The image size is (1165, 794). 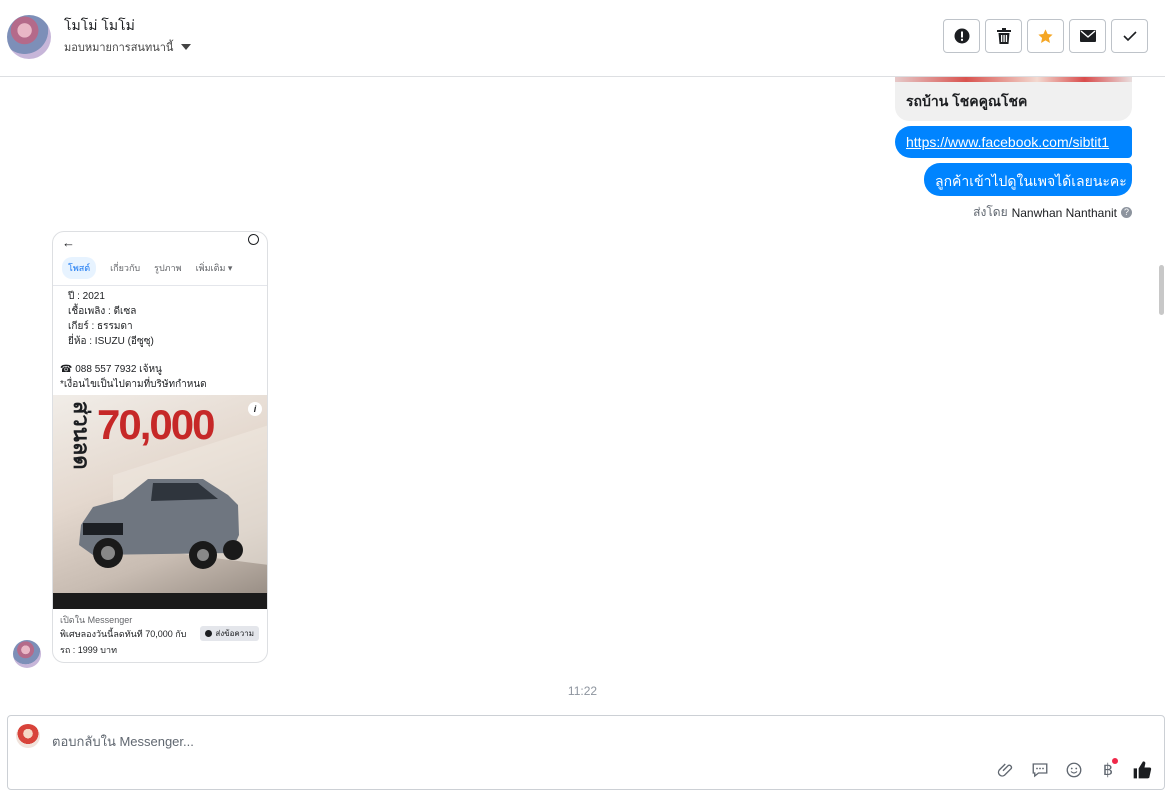 I want to click on payment-icon: ฿, so click(x=1108, y=769).